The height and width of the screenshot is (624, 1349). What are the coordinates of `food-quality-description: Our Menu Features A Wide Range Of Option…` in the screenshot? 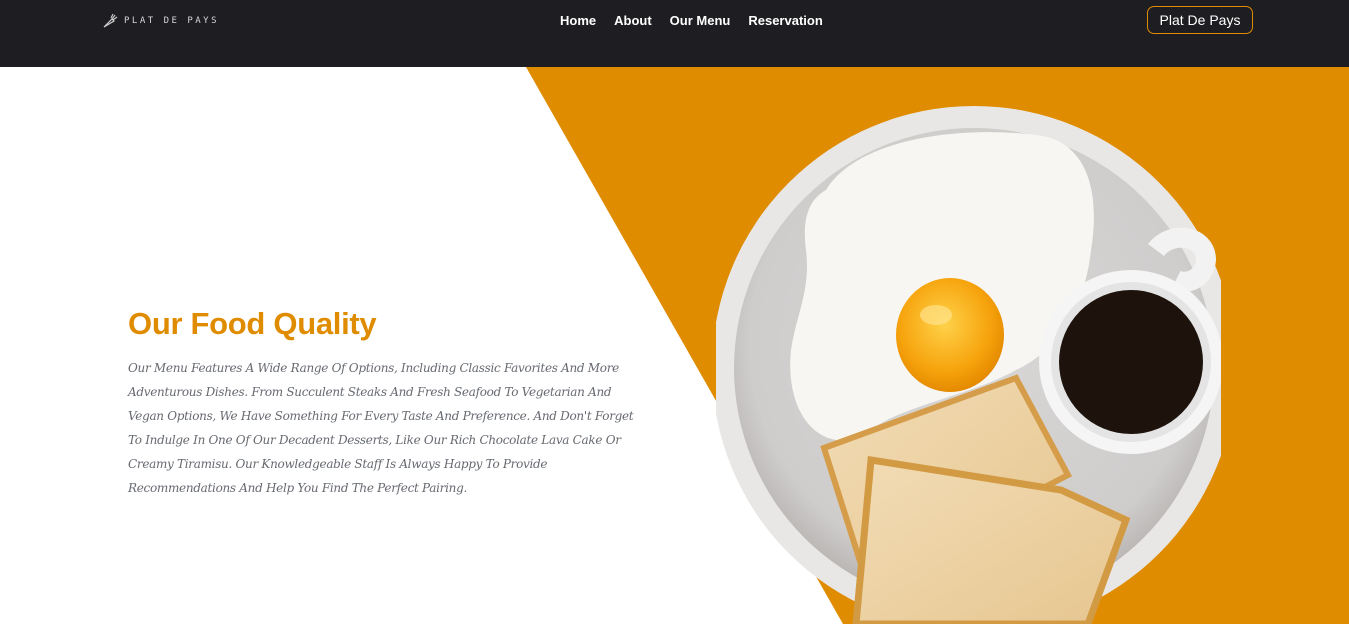 It's located at (381, 428).